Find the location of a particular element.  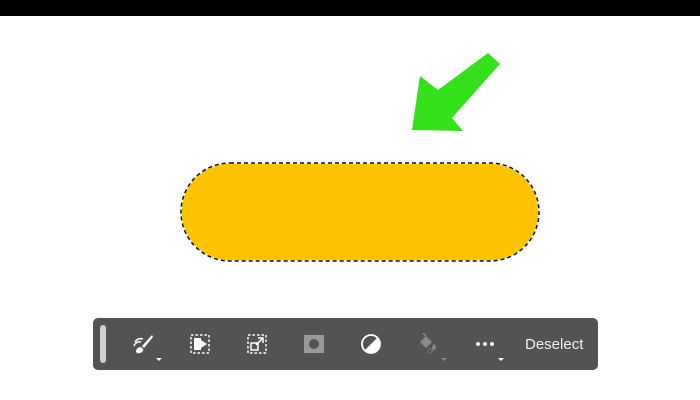

more-options-icon is located at coordinates (485, 344).